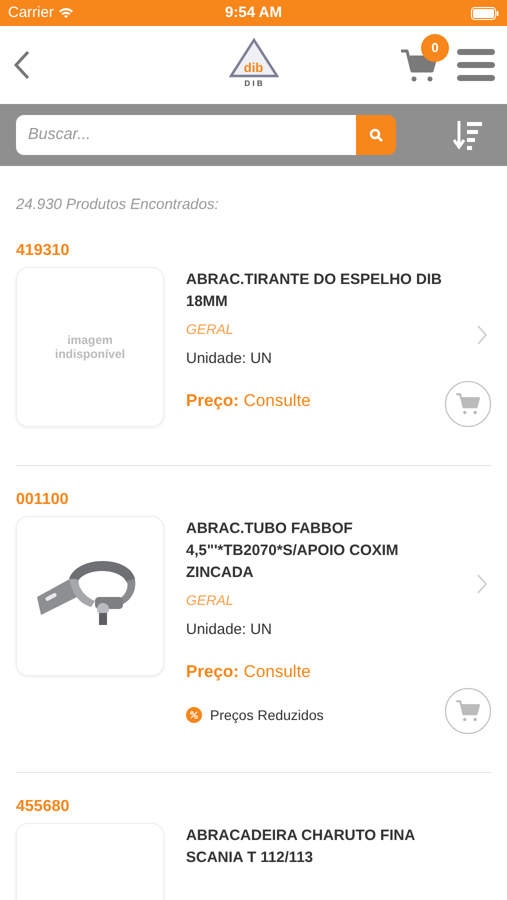  I want to click on product-title: ABRACADEIRA CHARUTO FINA SCANIA T 112/113, so click(301, 847).